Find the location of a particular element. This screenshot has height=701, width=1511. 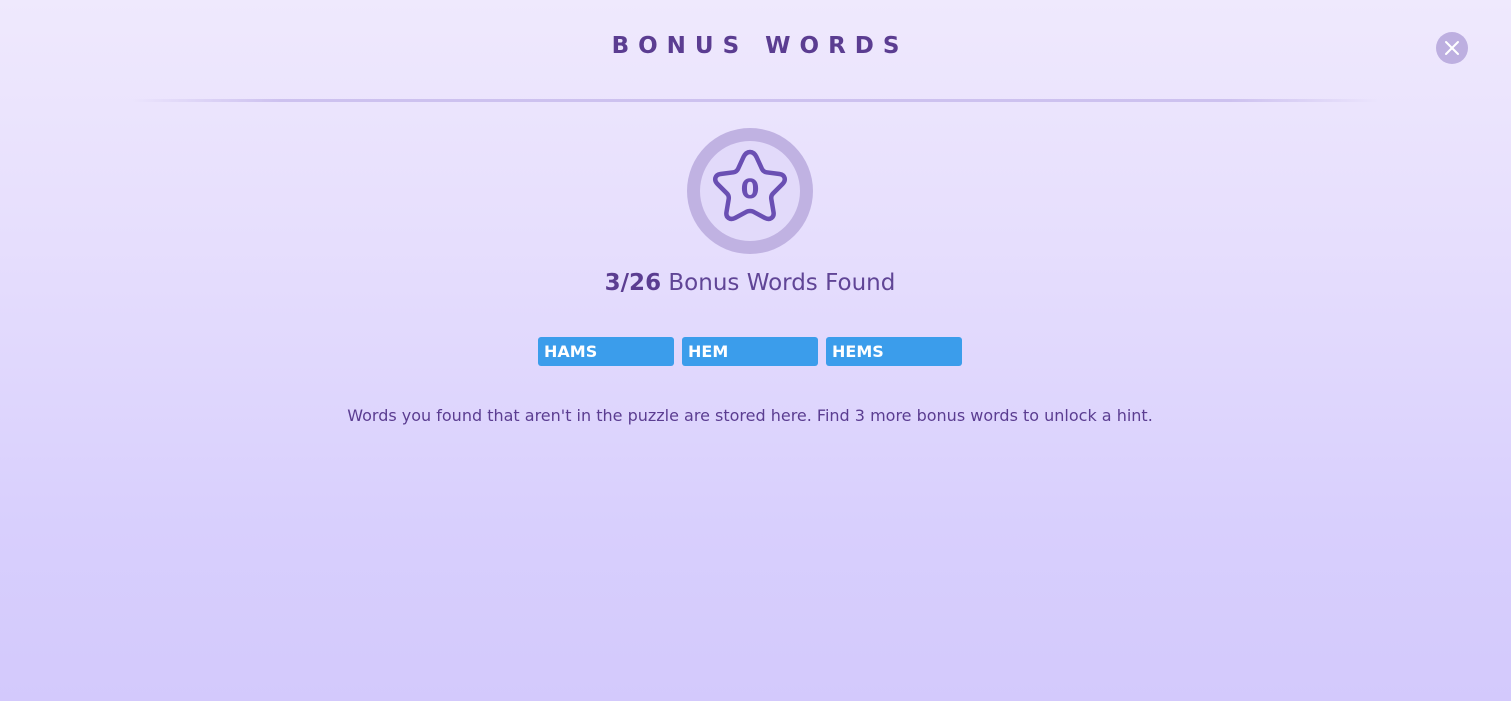

bonus-word-list: HAMS HEM HEMS is located at coordinates (750, 351).